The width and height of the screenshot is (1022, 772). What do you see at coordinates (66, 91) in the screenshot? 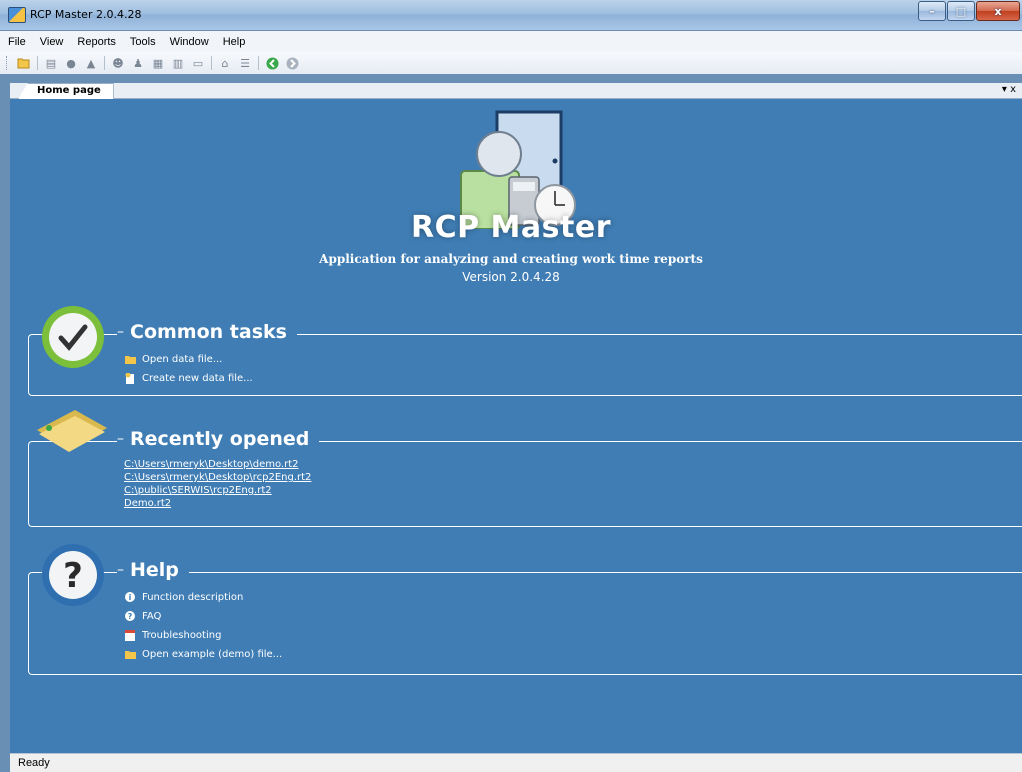
I see `tab-home-page: Home page` at bounding box center [66, 91].